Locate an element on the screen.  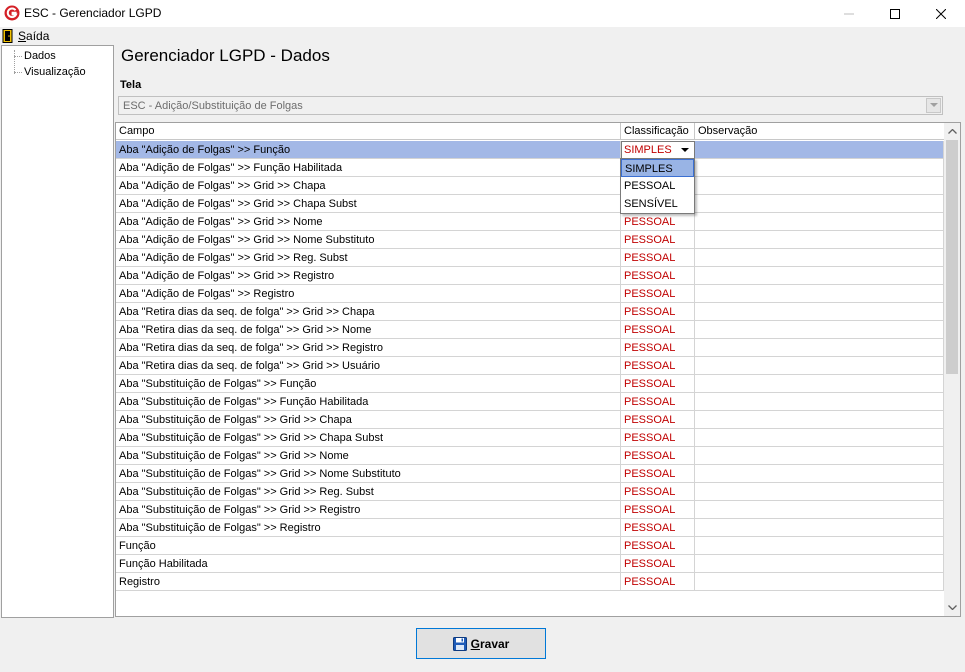
column-header-classificacao: Classificação is located at coordinates (658, 131).